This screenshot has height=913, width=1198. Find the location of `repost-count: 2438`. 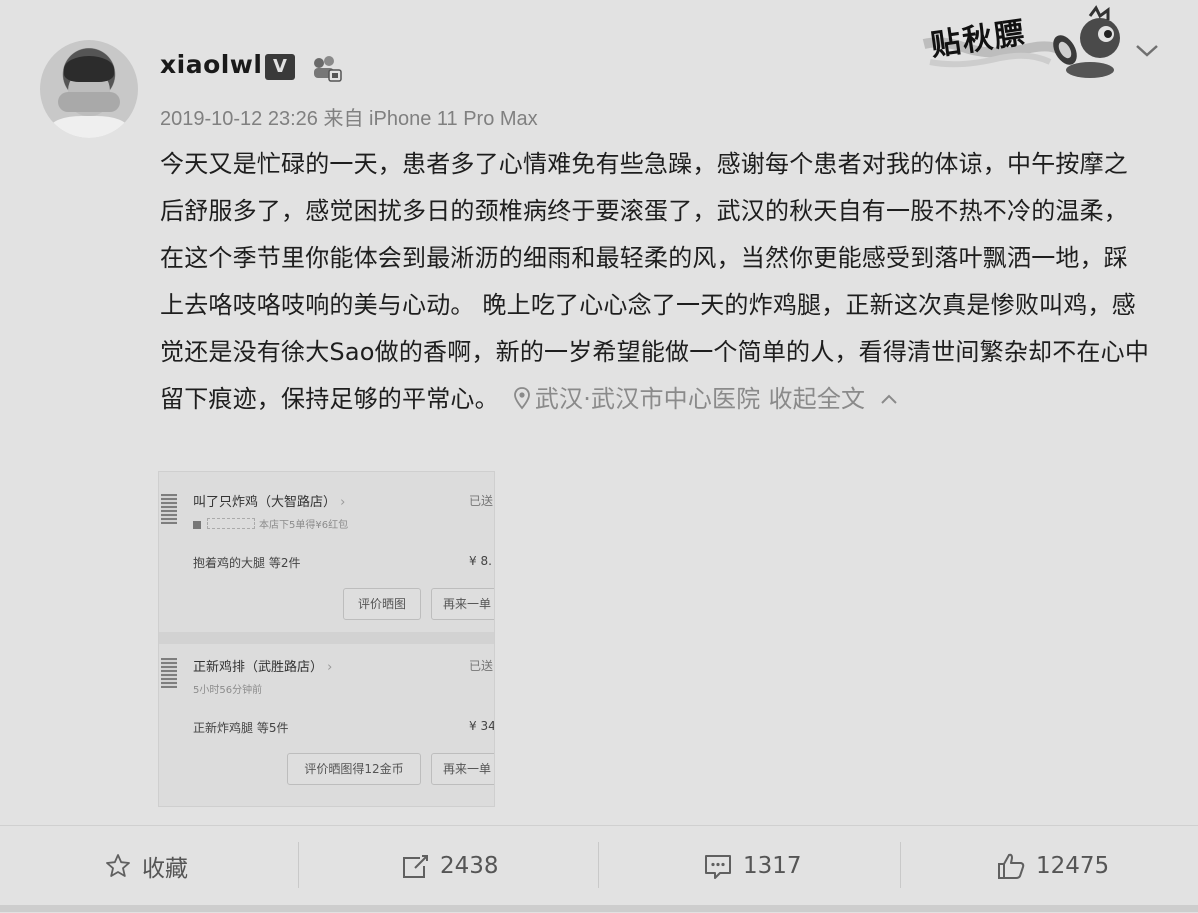

repost-count: 2438 is located at coordinates (469, 866).